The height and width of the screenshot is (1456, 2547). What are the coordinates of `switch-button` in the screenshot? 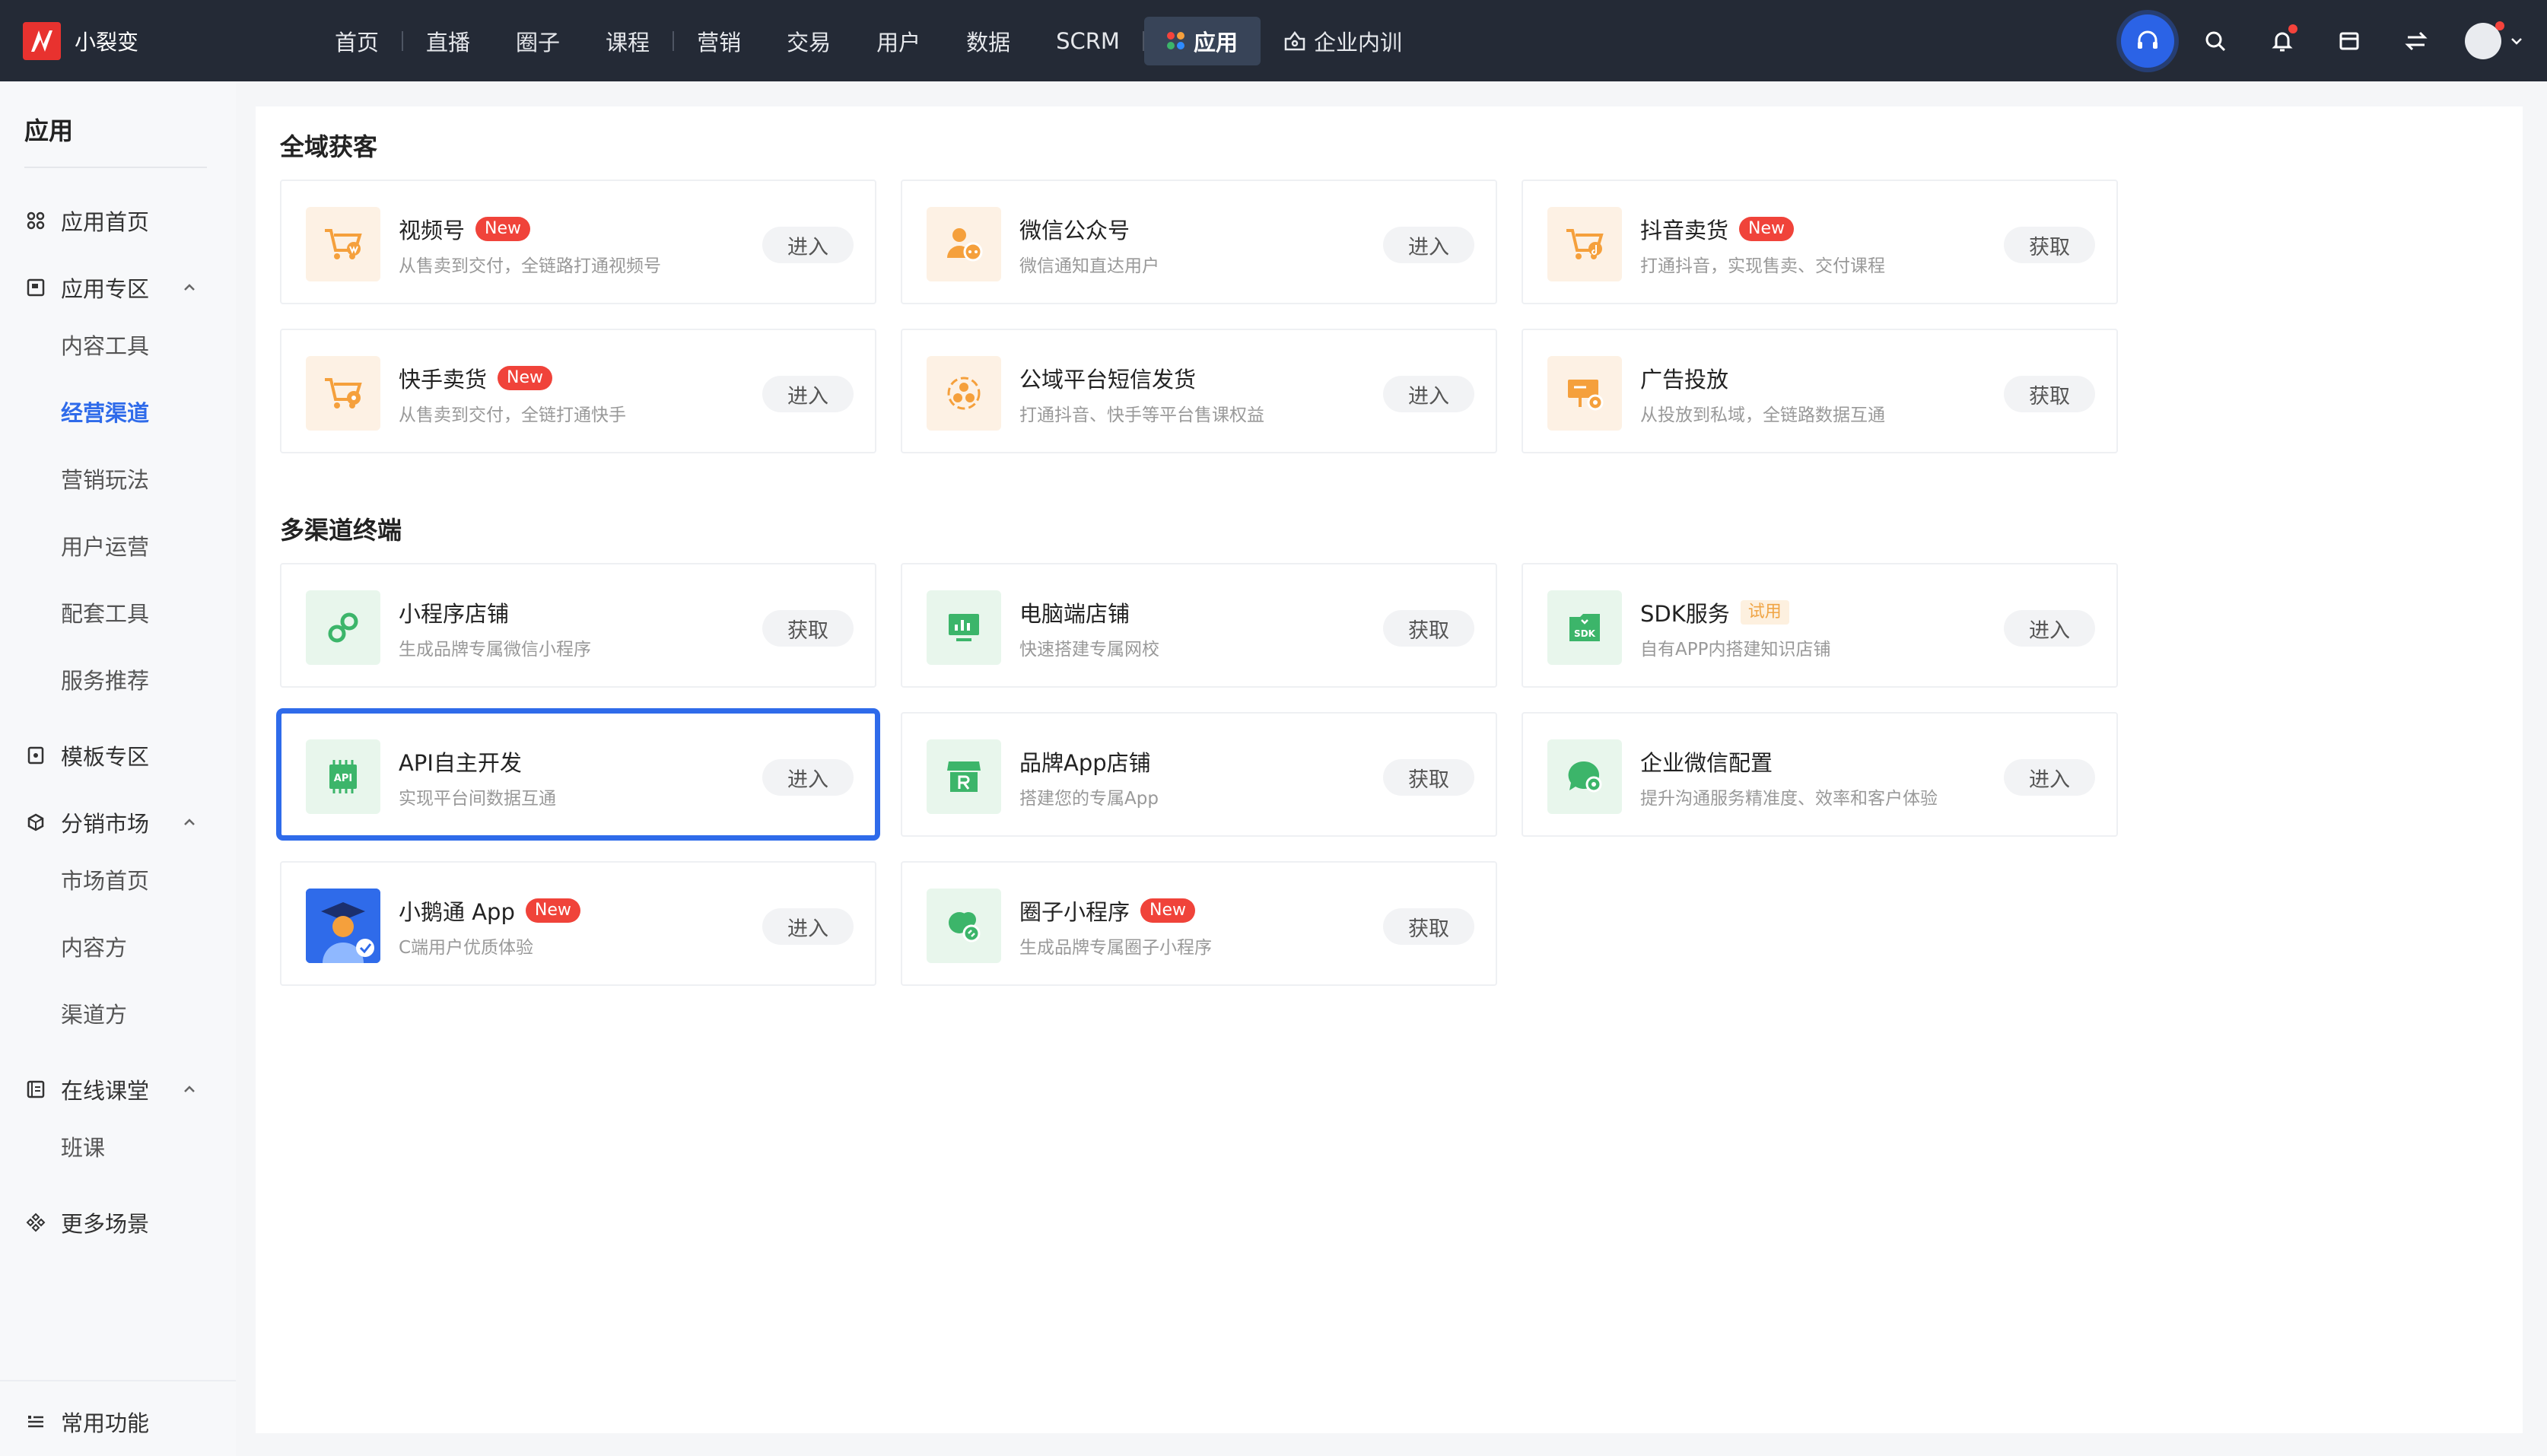 It's located at (2416, 41).